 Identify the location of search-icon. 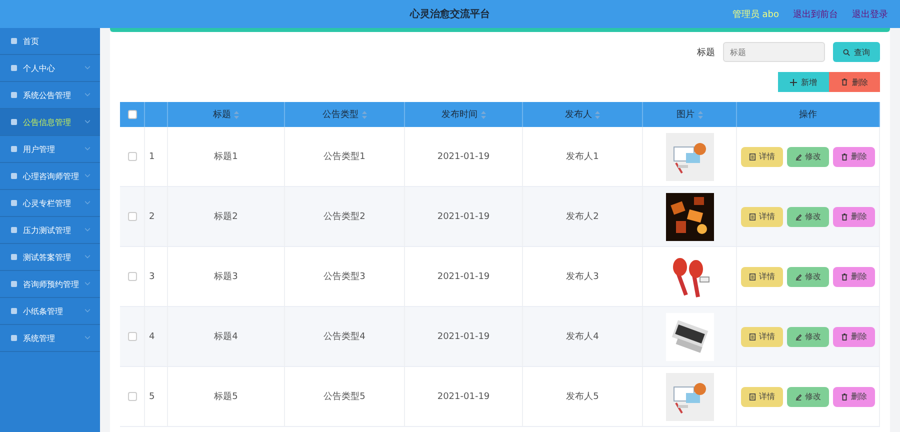
(846, 52).